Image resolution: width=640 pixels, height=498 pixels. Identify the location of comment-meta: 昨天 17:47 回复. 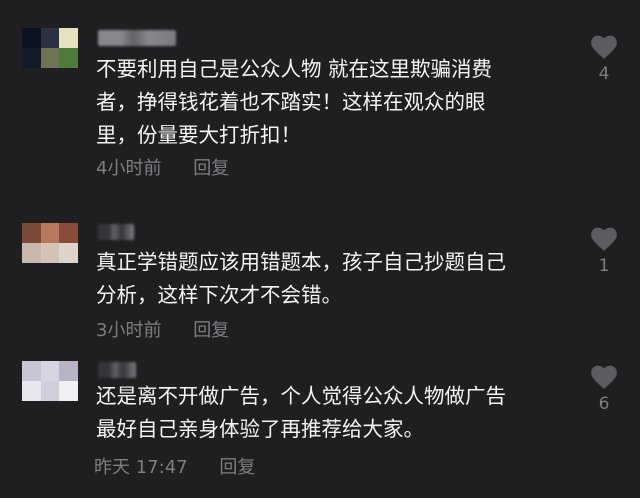
(174, 466).